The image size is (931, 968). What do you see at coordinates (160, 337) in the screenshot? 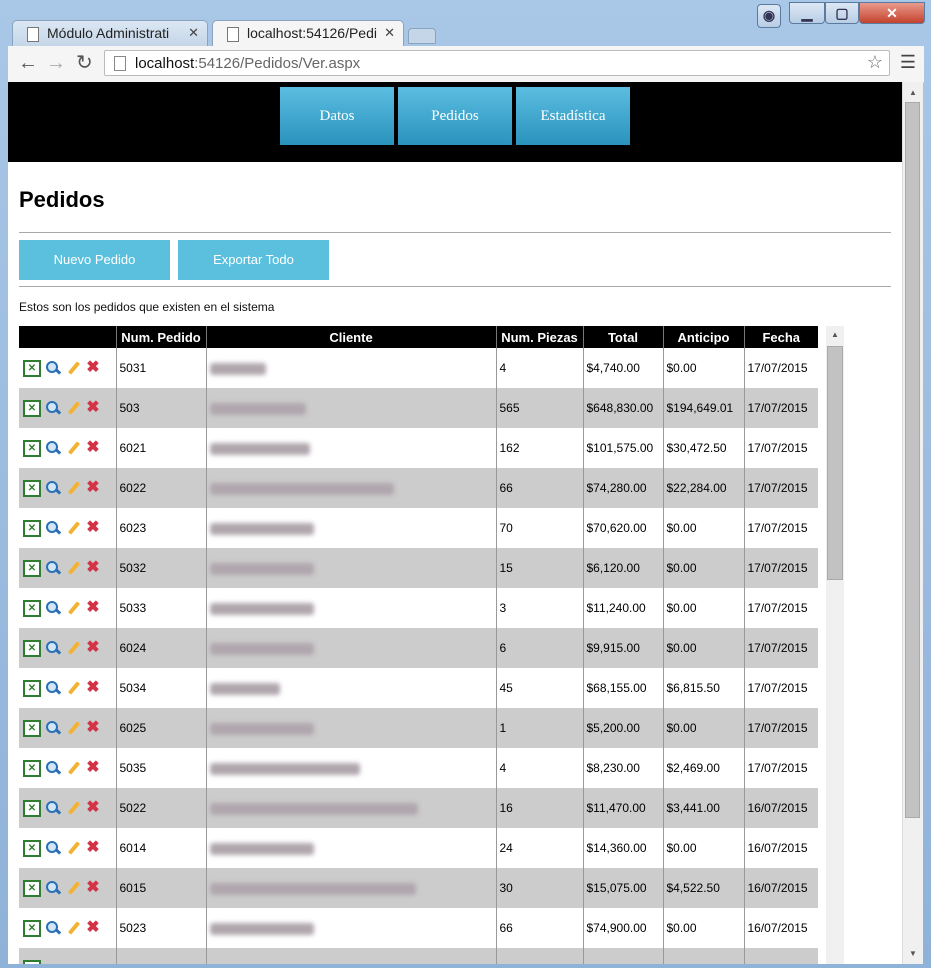
I see `col-header-pedido: Num. Pedido` at bounding box center [160, 337].